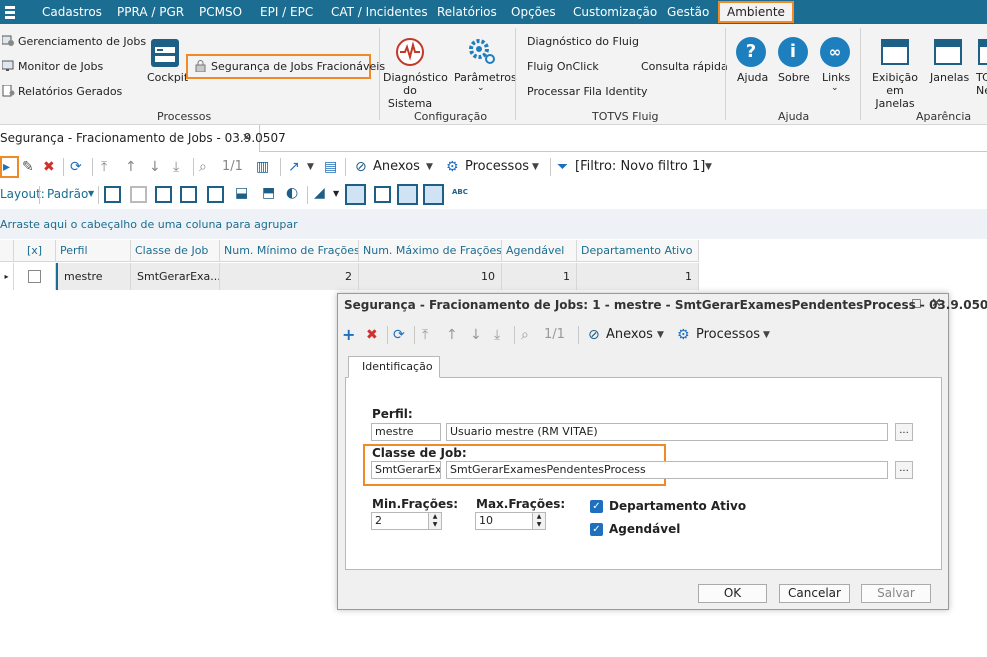 This screenshot has height=657, width=987. Describe the element at coordinates (415, 90) in the screenshot. I see `diagnostico-sistema-button: Diagnóstico do Sistema` at that location.